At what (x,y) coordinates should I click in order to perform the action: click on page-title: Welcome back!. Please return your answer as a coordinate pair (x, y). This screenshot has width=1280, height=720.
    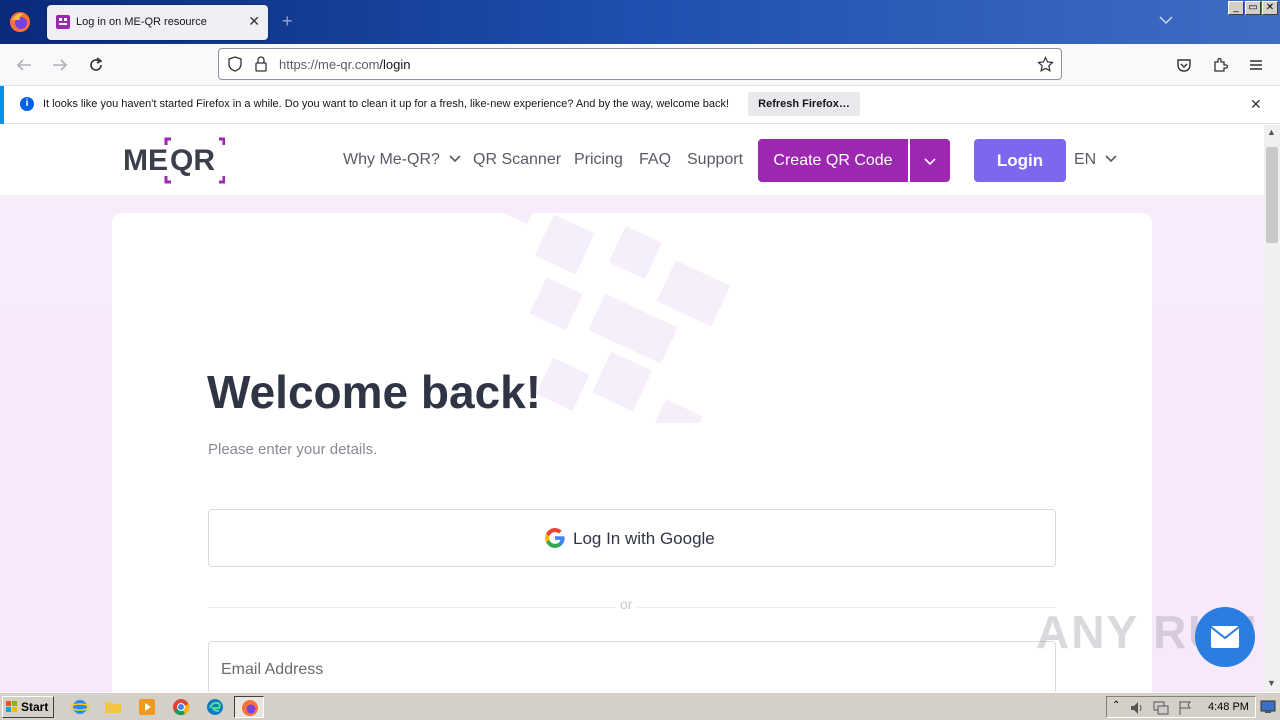
    Looking at the image, I should click on (374, 392).